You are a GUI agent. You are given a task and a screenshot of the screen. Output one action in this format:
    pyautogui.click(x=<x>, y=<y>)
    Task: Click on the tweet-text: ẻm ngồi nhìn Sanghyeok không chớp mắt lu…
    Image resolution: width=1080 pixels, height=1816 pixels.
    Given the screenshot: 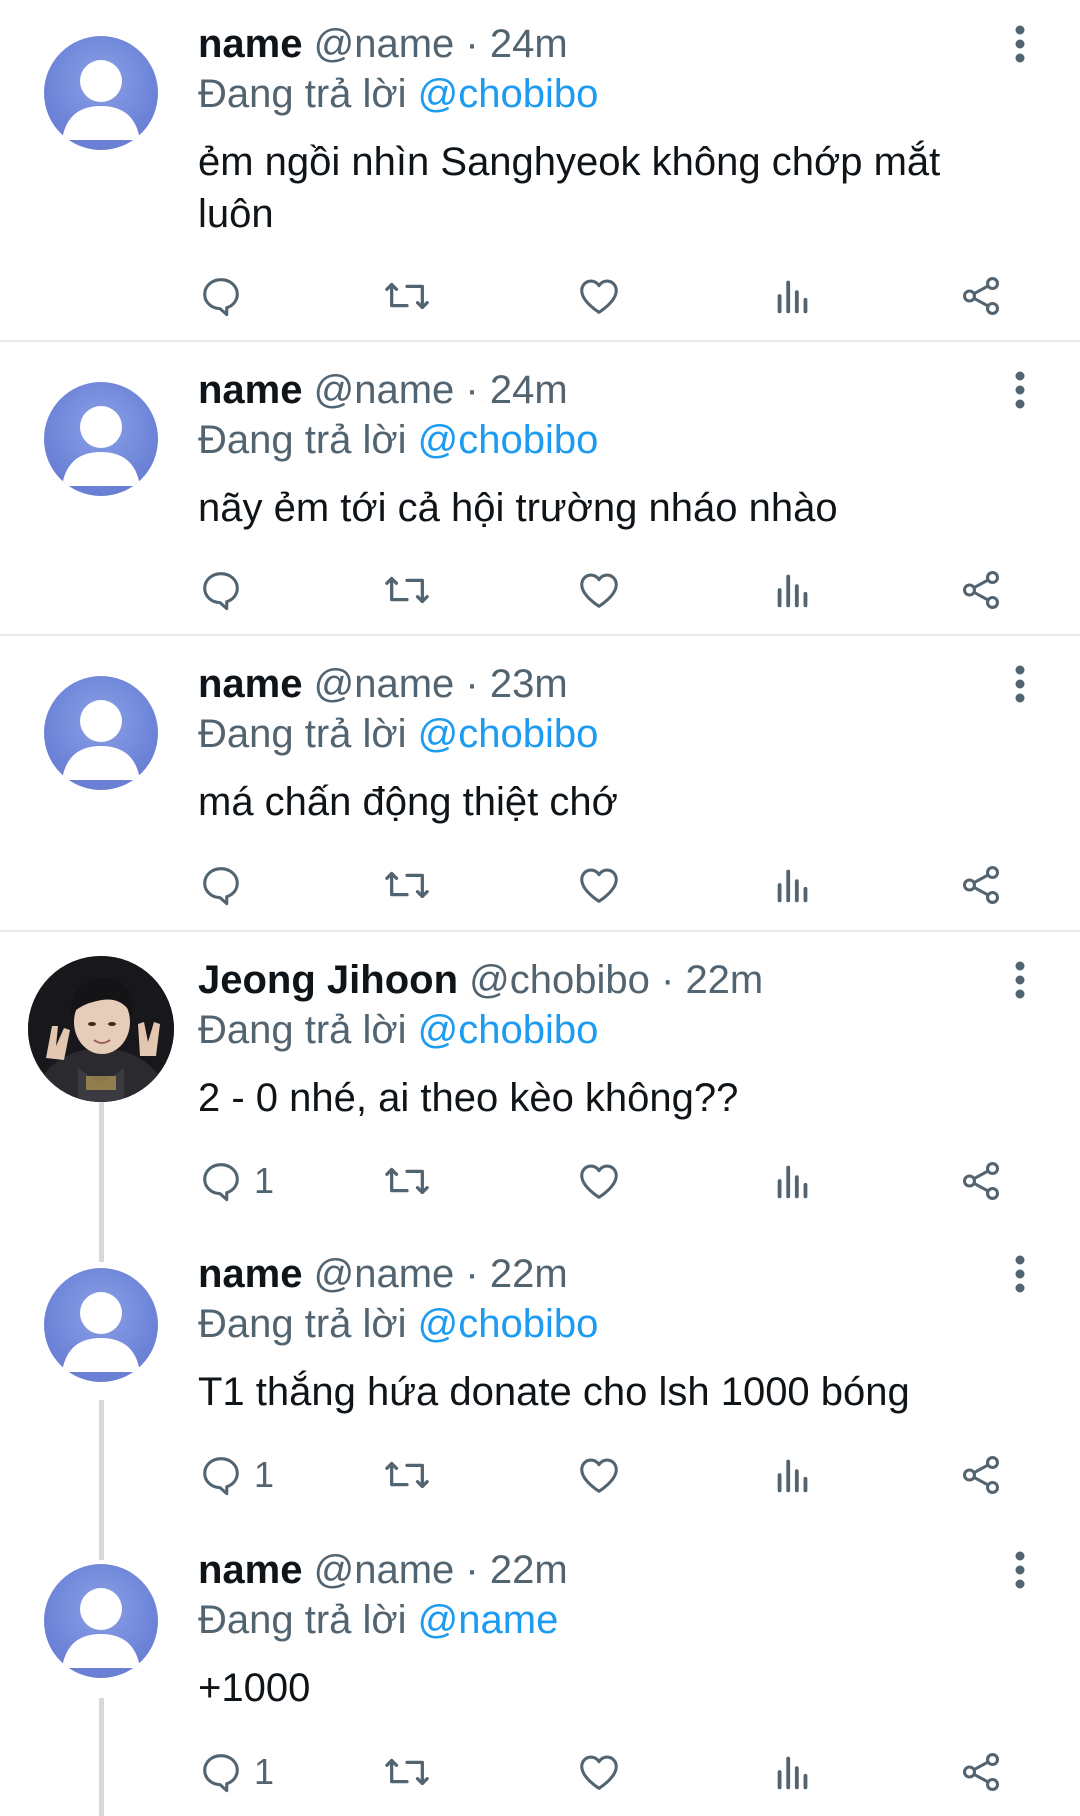 What is the action you would take?
    pyautogui.click(x=569, y=188)
    